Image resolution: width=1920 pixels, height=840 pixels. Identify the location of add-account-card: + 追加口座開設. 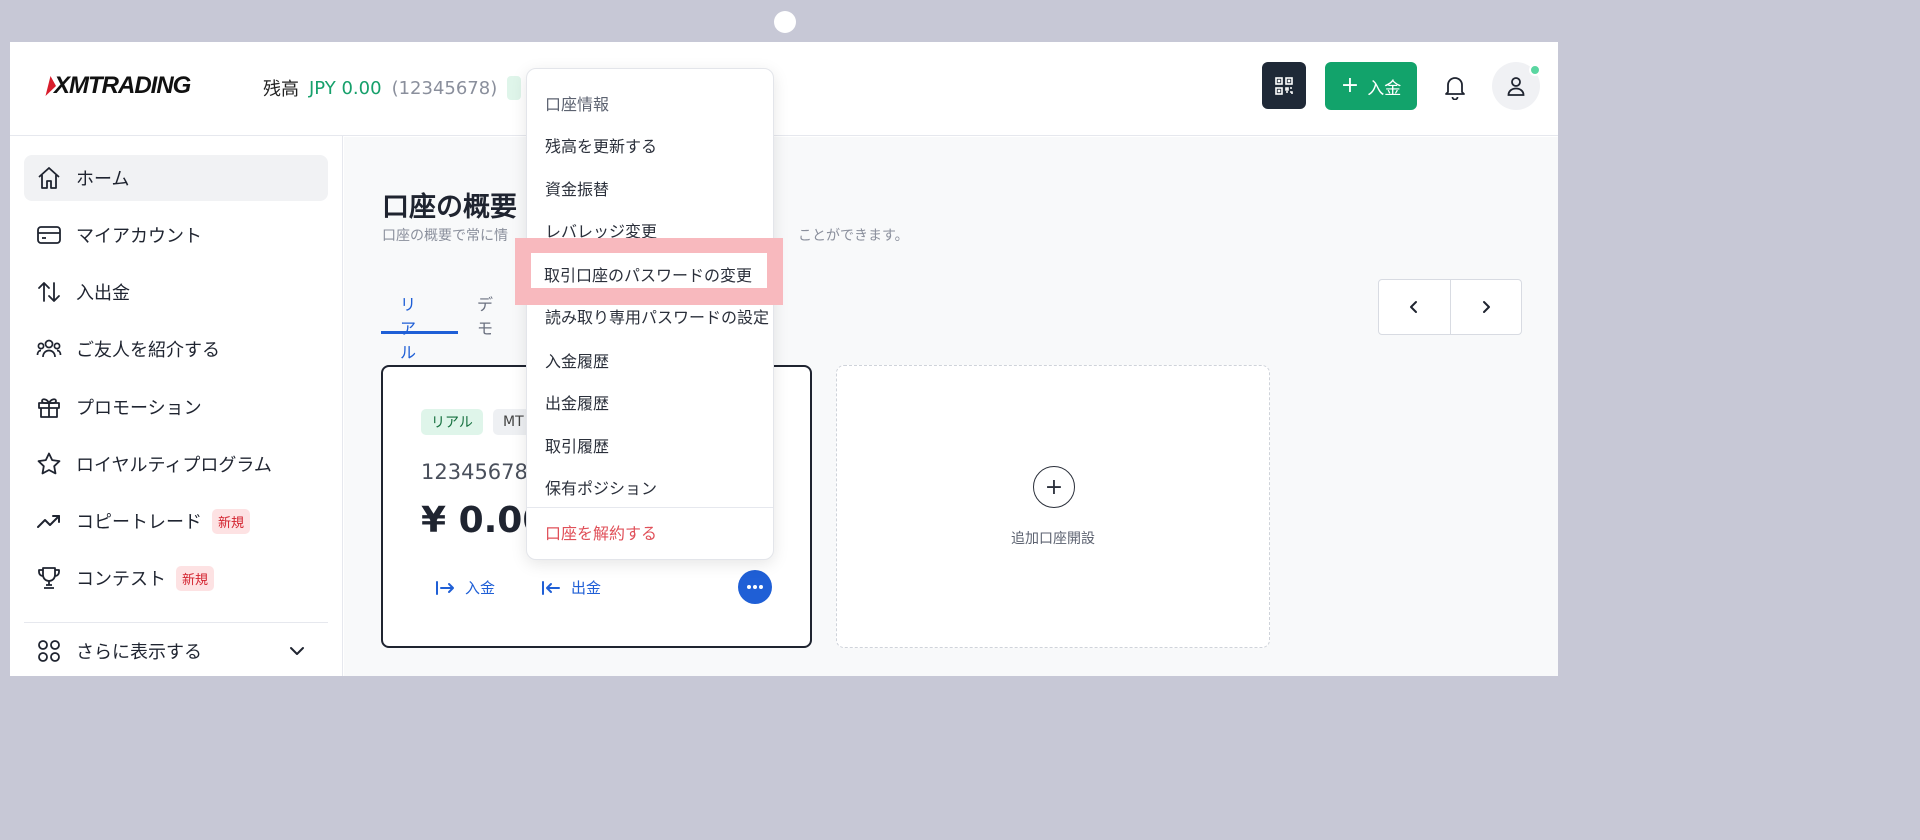
(1053, 506).